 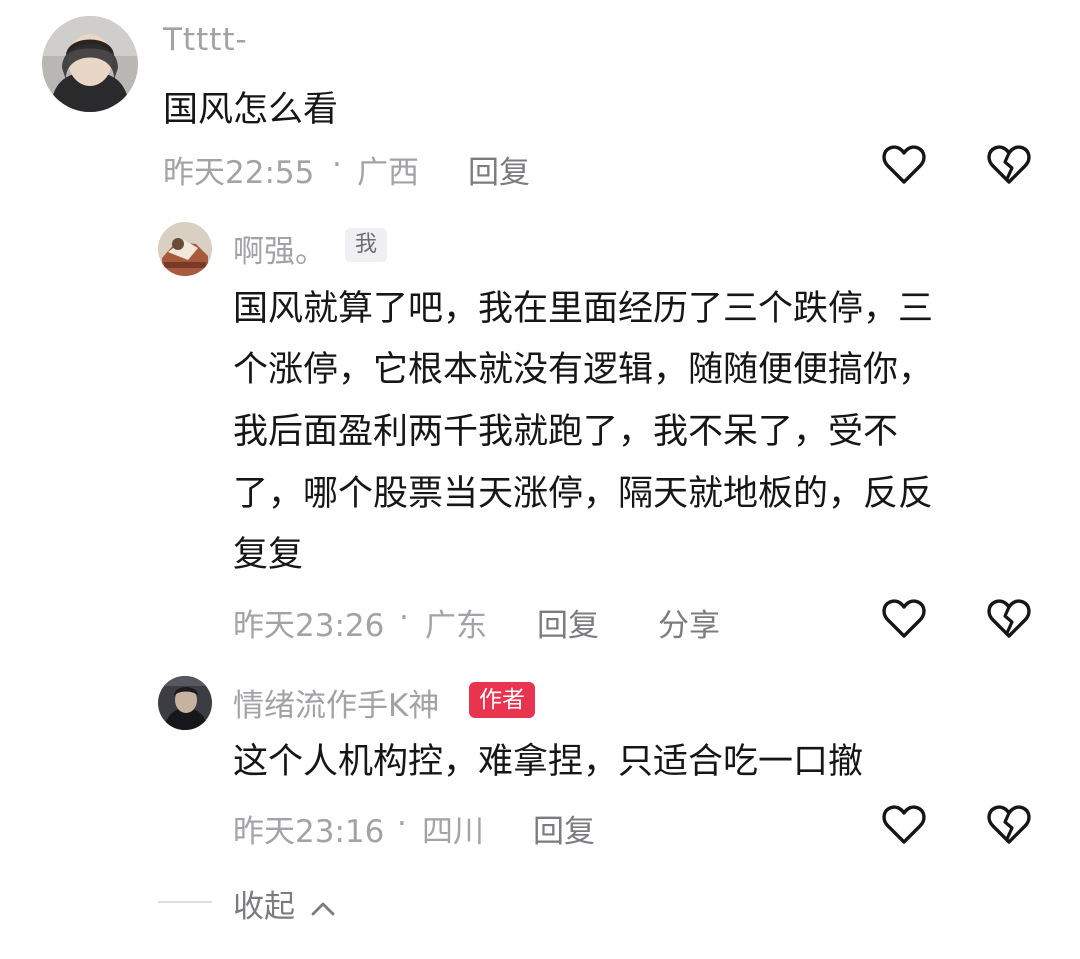 I want to click on collapse-button: 收起, so click(x=285, y=904).